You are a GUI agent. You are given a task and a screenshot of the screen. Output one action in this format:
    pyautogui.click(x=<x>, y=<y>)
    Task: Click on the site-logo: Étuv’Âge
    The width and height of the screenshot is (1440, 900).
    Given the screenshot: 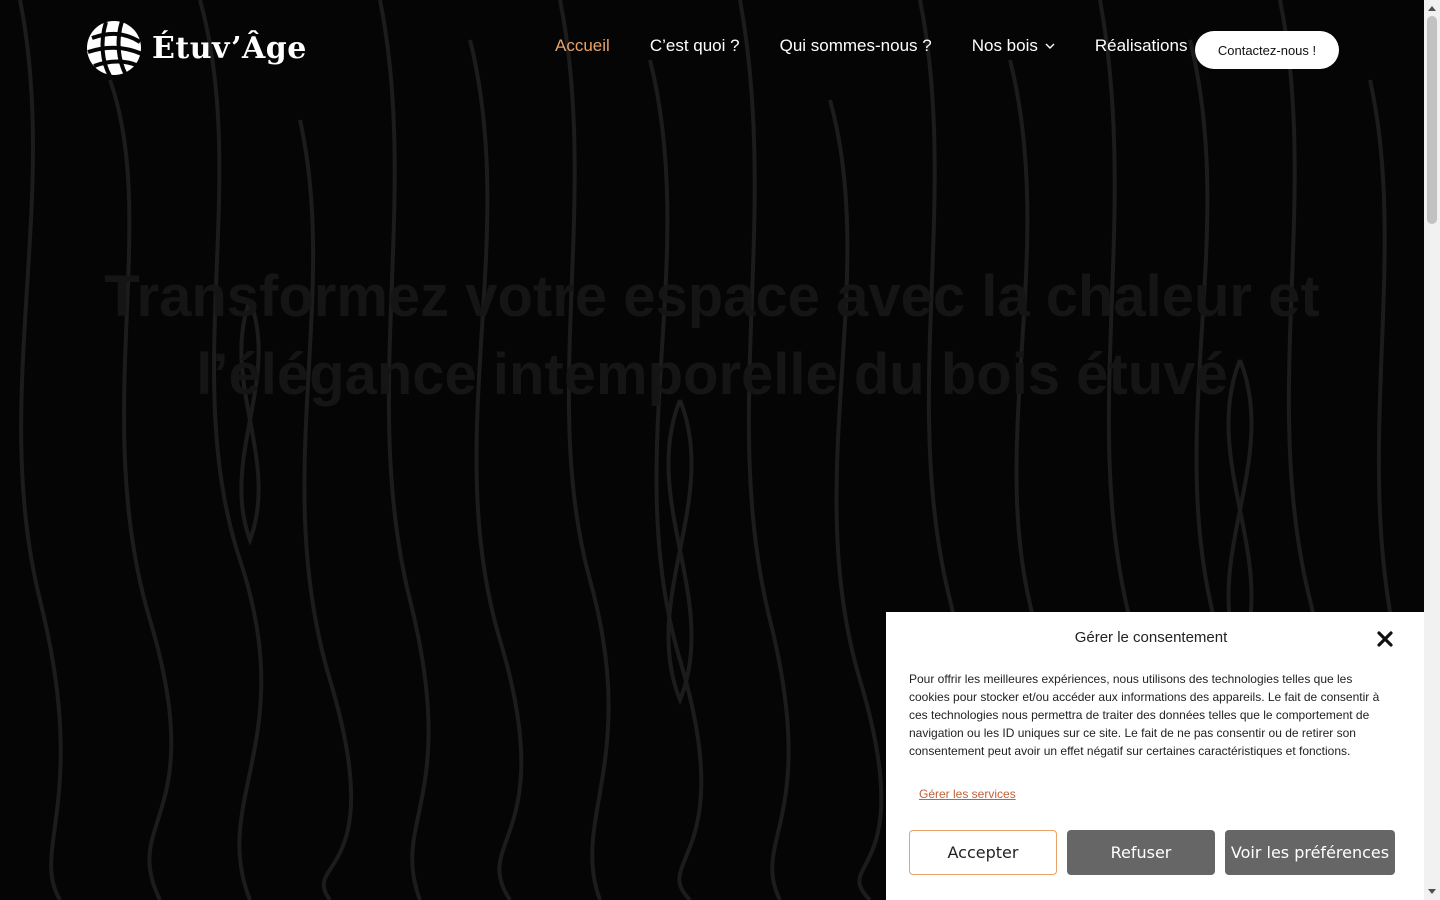 What is the action you would take?
    pyautogui.click(x=195, y=48)
    